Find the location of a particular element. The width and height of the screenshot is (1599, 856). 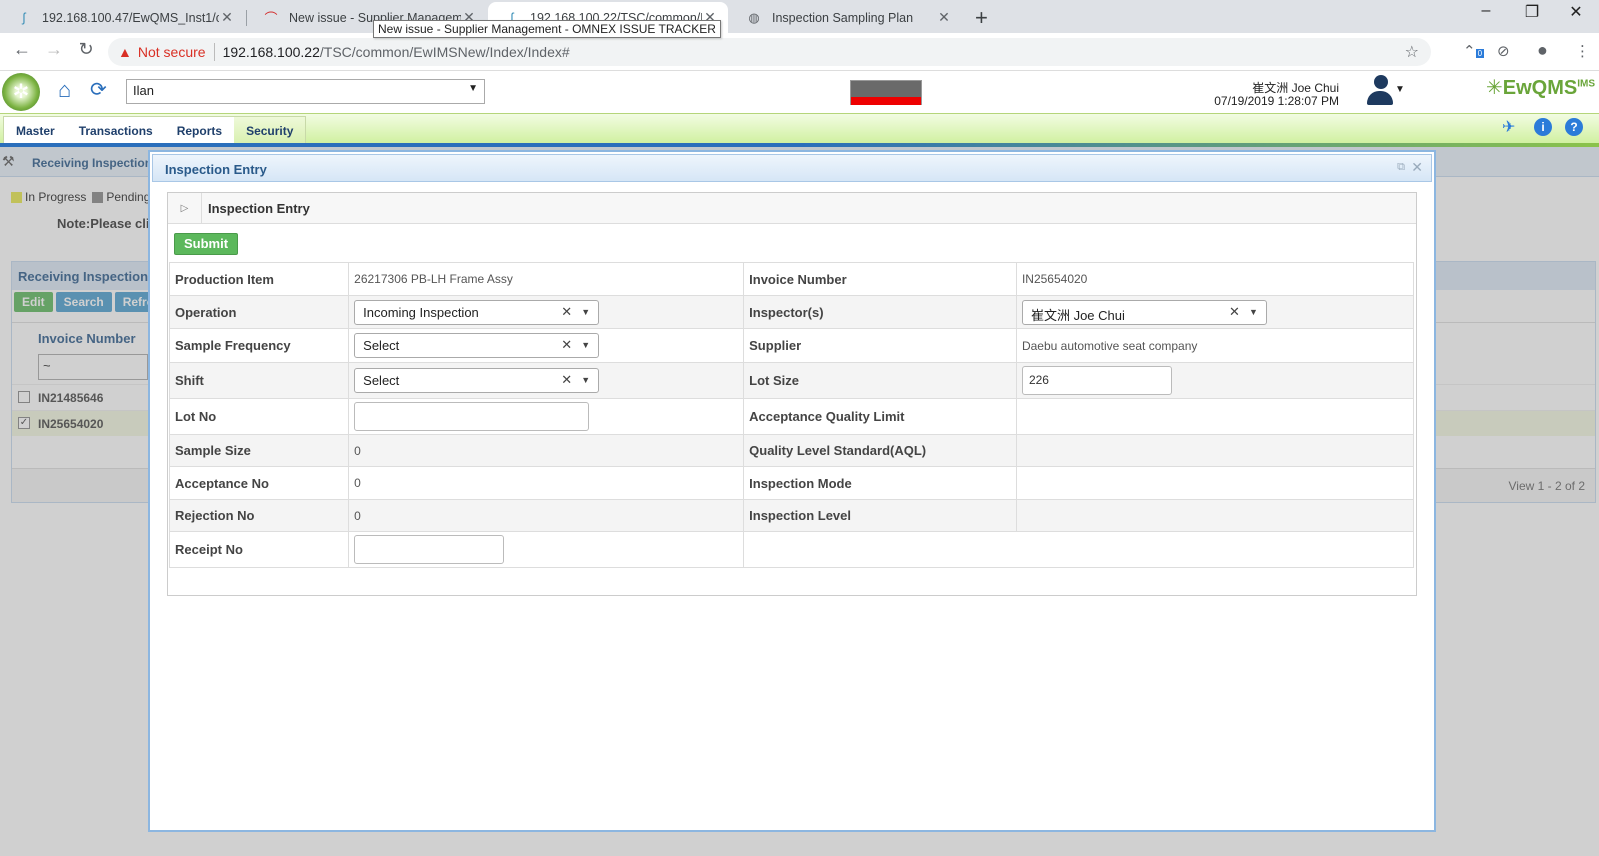

label-inspection-level: Inspection Level is located at coordinates (880, 515).